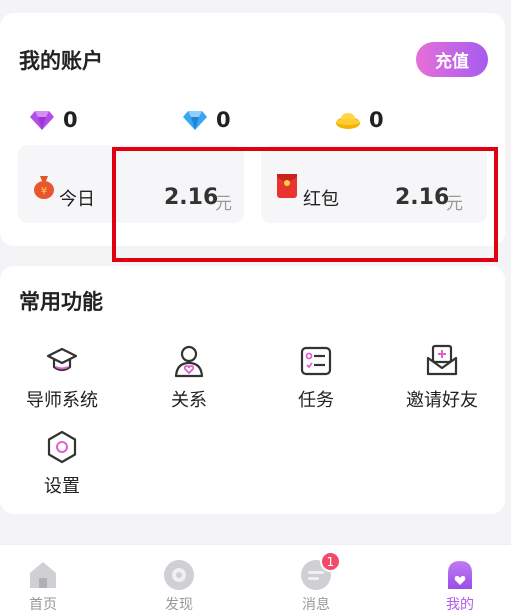 Image resolution: width=511 pixels, height=616 pixels. I want to click on func-label: 关系, so click(189, 400).